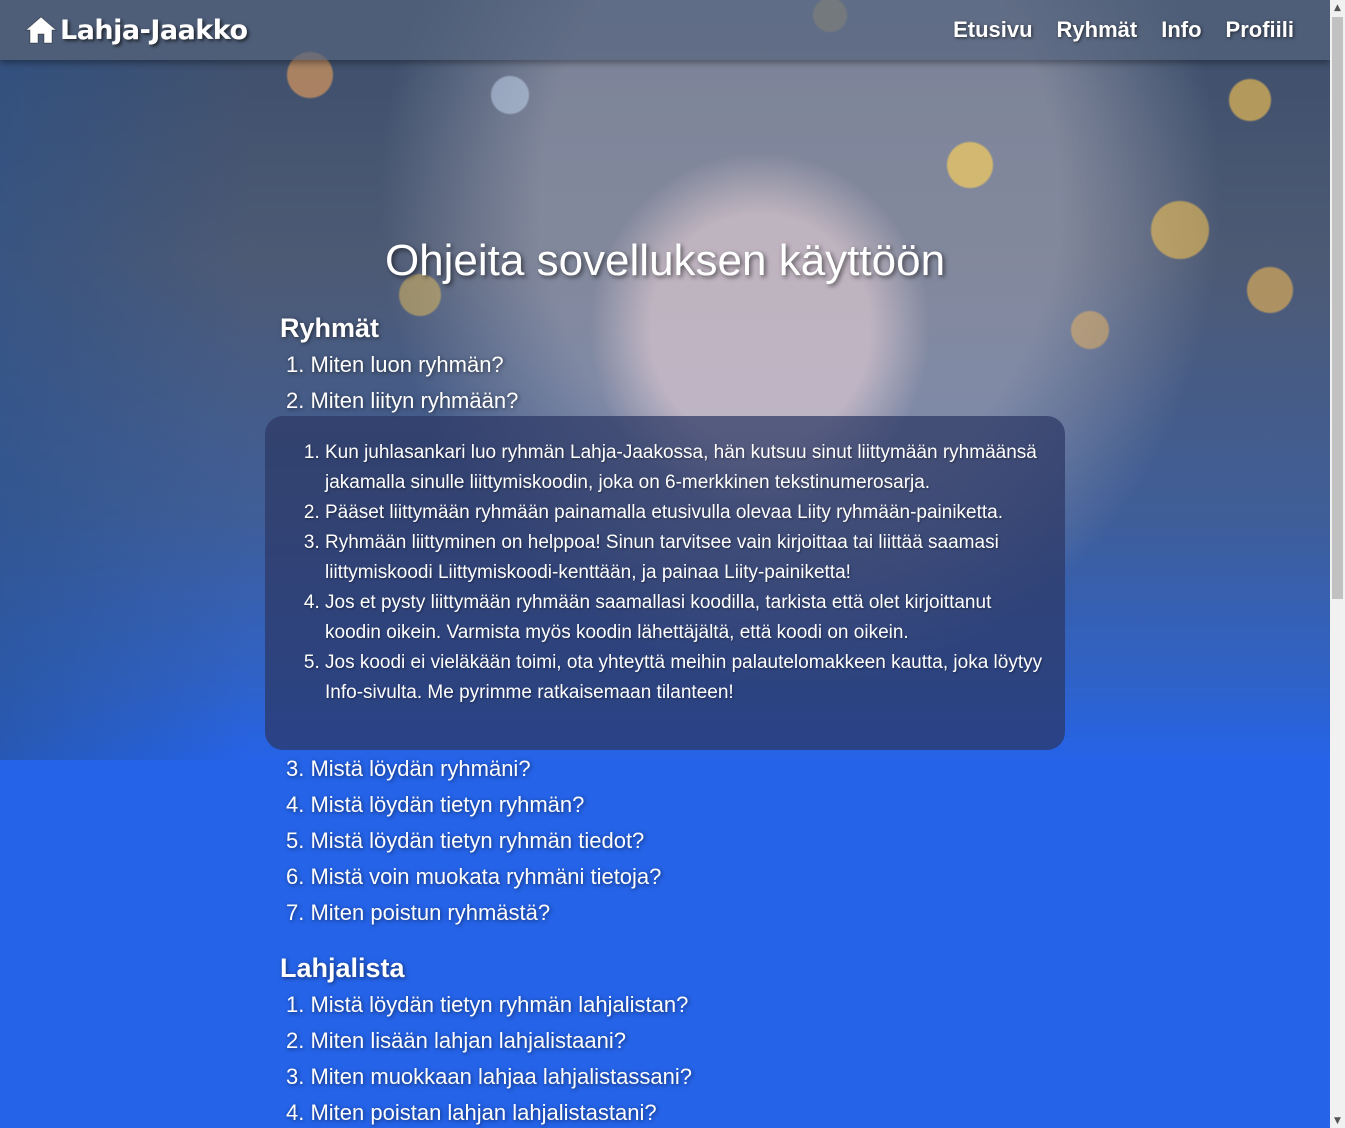 Image resolution: width=1345 pixels, height=1128 pixels. Describe the element at coordinates (1337, 7) in the screenshot. I see `scroll-up-arrow-icon: ▲` at that location.